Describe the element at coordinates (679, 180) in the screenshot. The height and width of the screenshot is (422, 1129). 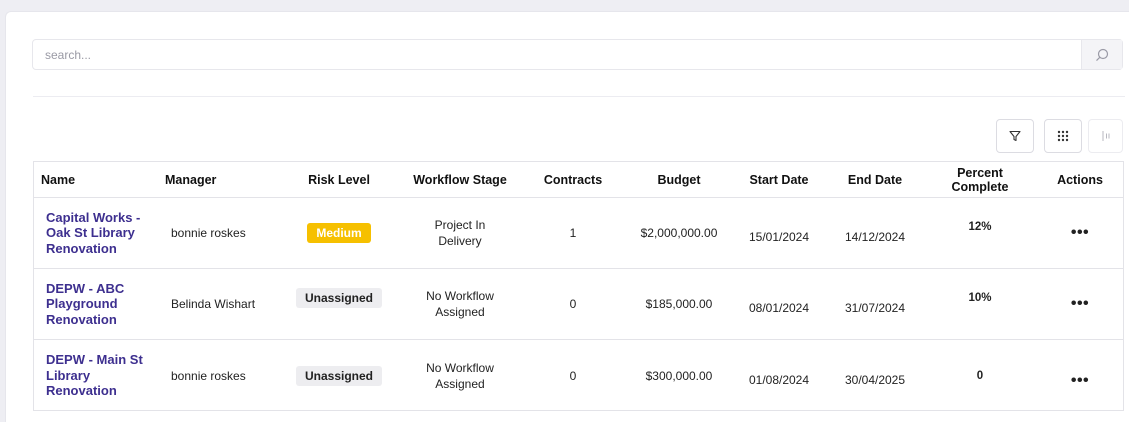
I see `column-header-budget: Budget` at that location.